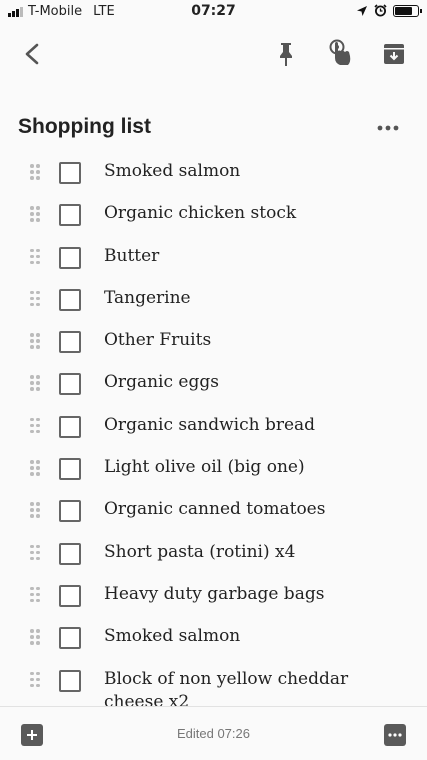 This screenshot has height=760, width=427. What do you see at coordinates (254, 467) in the screenshot?
I see `item-text: Light olive oil (big one)` at bounding box center [254, 467].